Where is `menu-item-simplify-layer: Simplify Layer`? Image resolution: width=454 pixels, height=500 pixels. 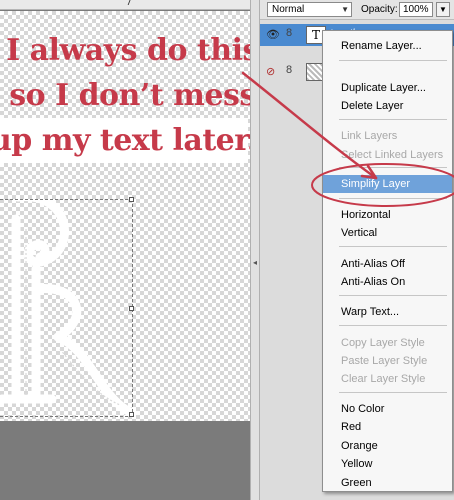
menu-item-simplify-layer: Simplify Layer is located at coordinates (387, 184).